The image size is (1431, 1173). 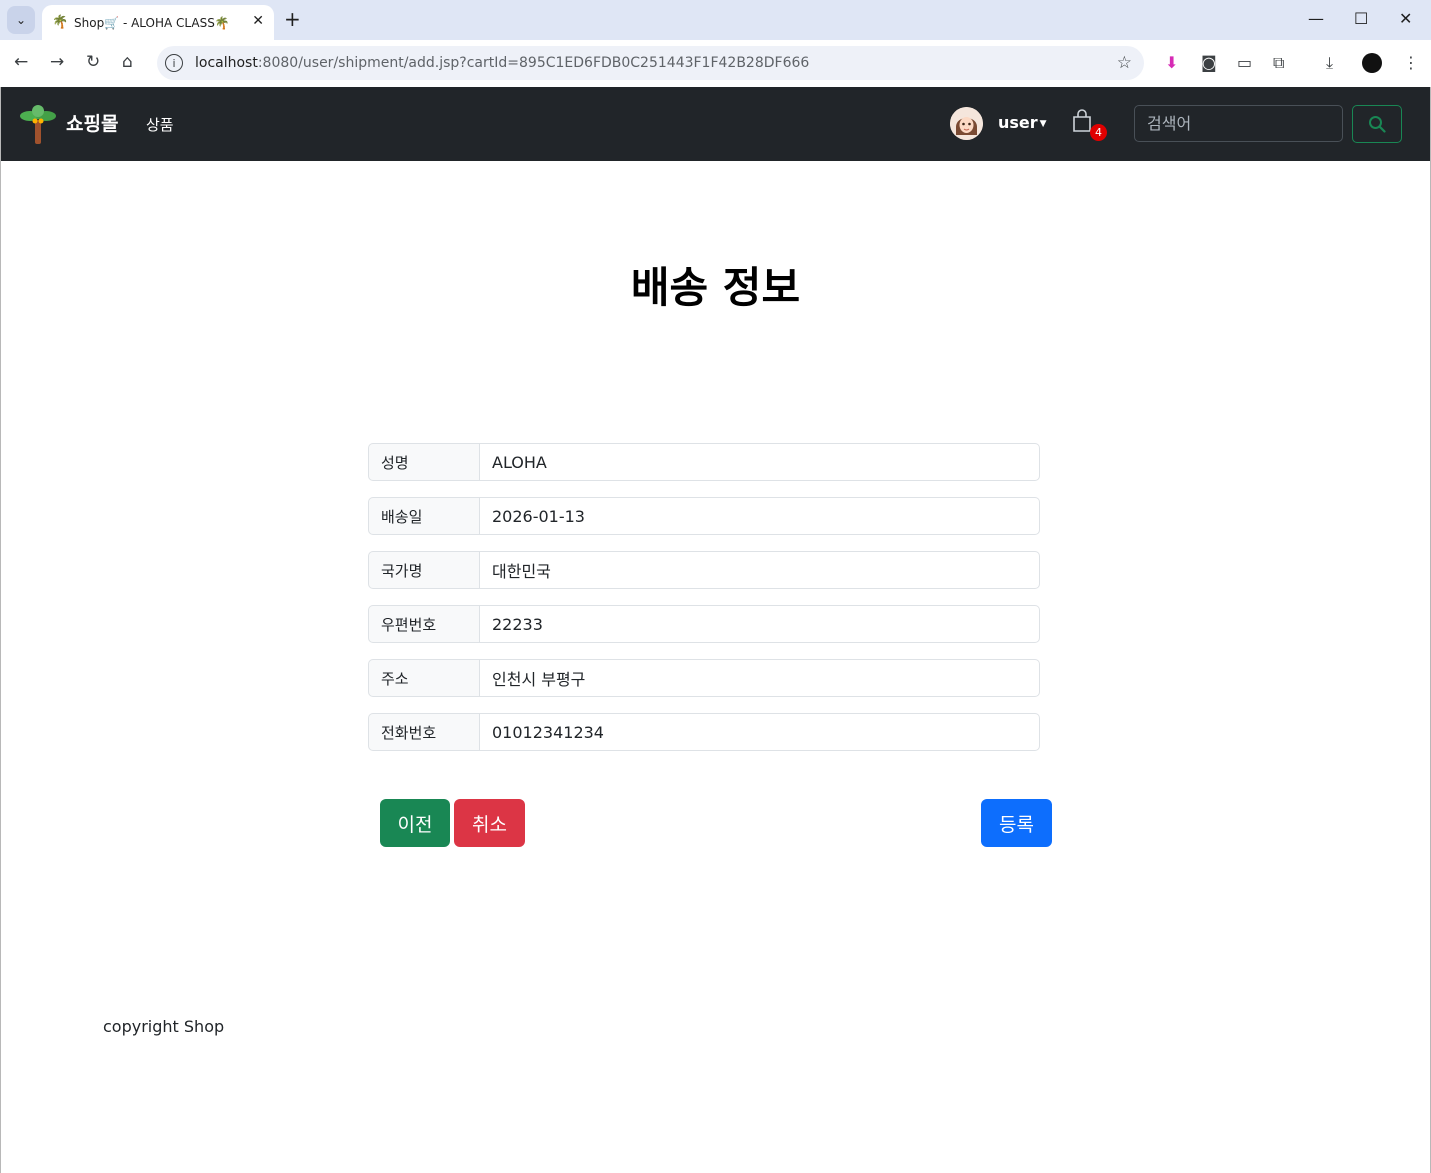 What do you see at coordinates (57, 62) in the screenshot?
I see `forward-arrow-icon: →` at bounding box center [57, 62].